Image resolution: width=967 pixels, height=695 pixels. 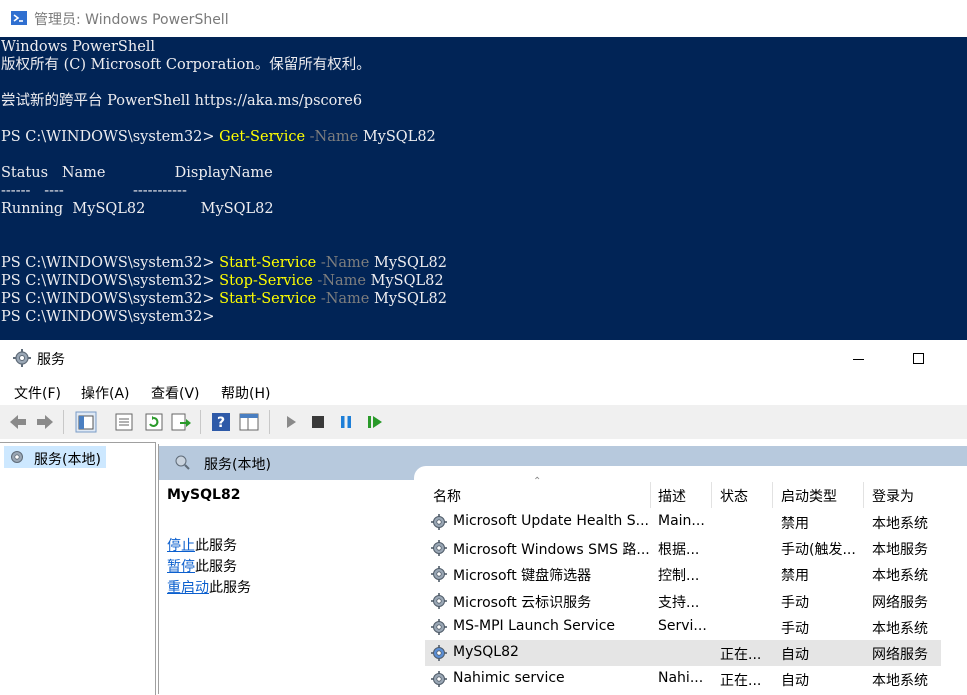 I want to click on table-row: MySQL82 正在... 自动 网络服务, so click(x=683, y=653).